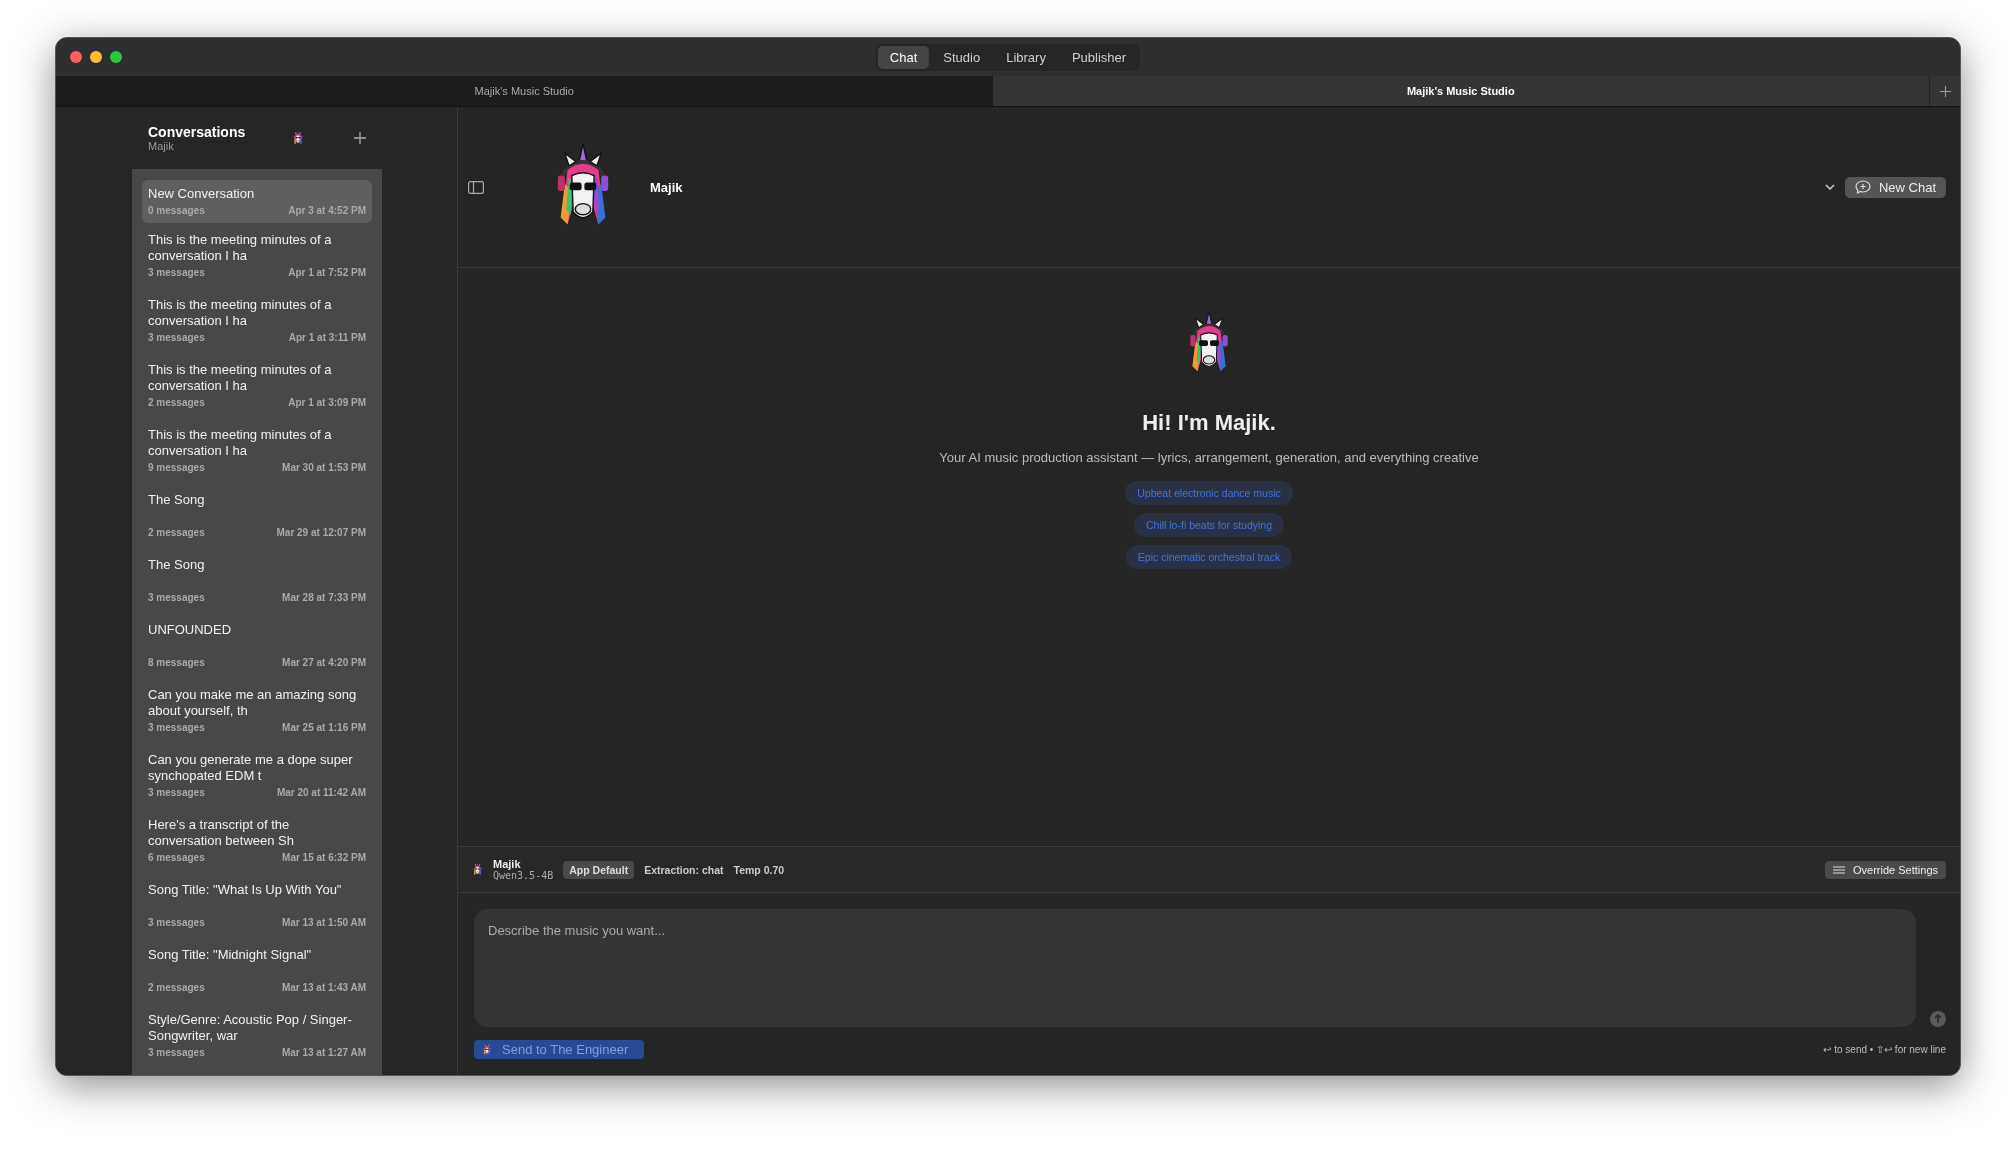 This screenshot has height=1151, width=2016. I want to click on assistant-name: Majik, so click(666, 187).